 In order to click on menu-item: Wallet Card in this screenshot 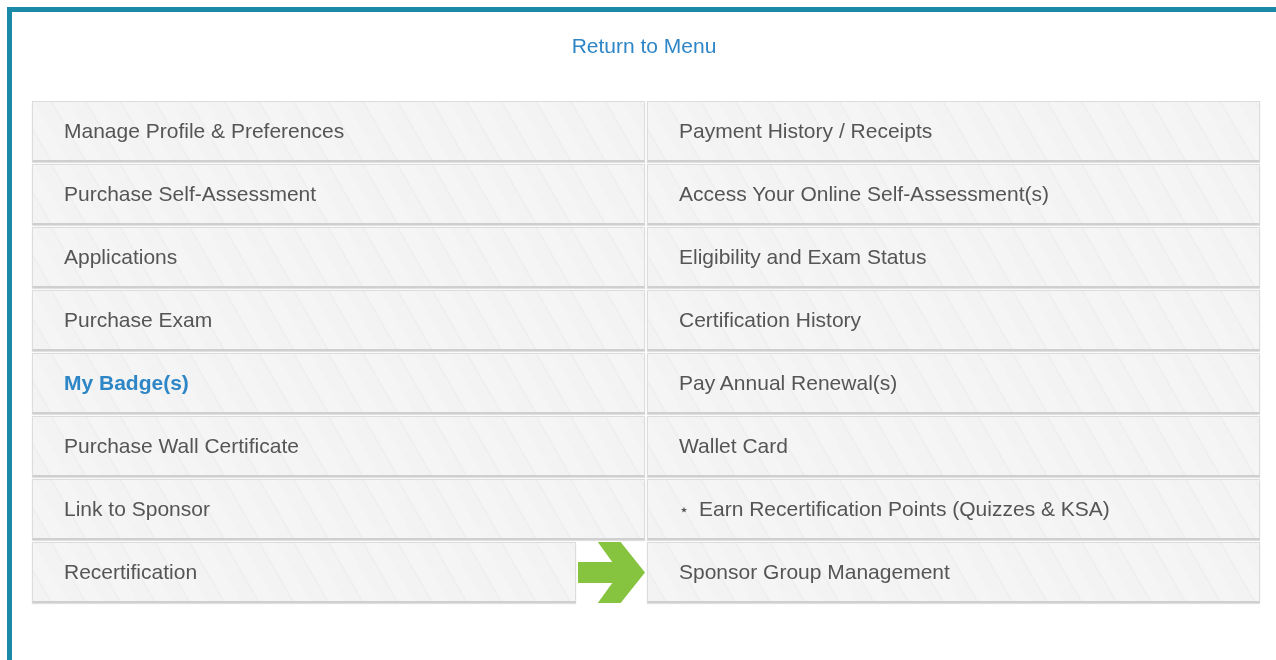, I will do `click(953, 446)`.